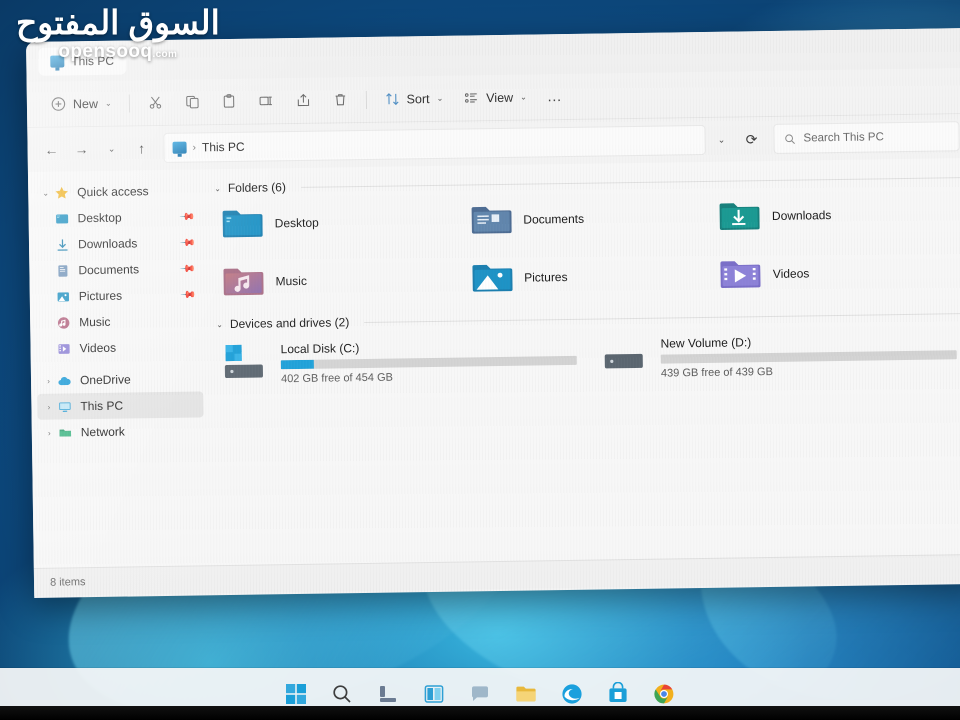  I want to click on recent-locations-button: ⌄, so click(111, 149).